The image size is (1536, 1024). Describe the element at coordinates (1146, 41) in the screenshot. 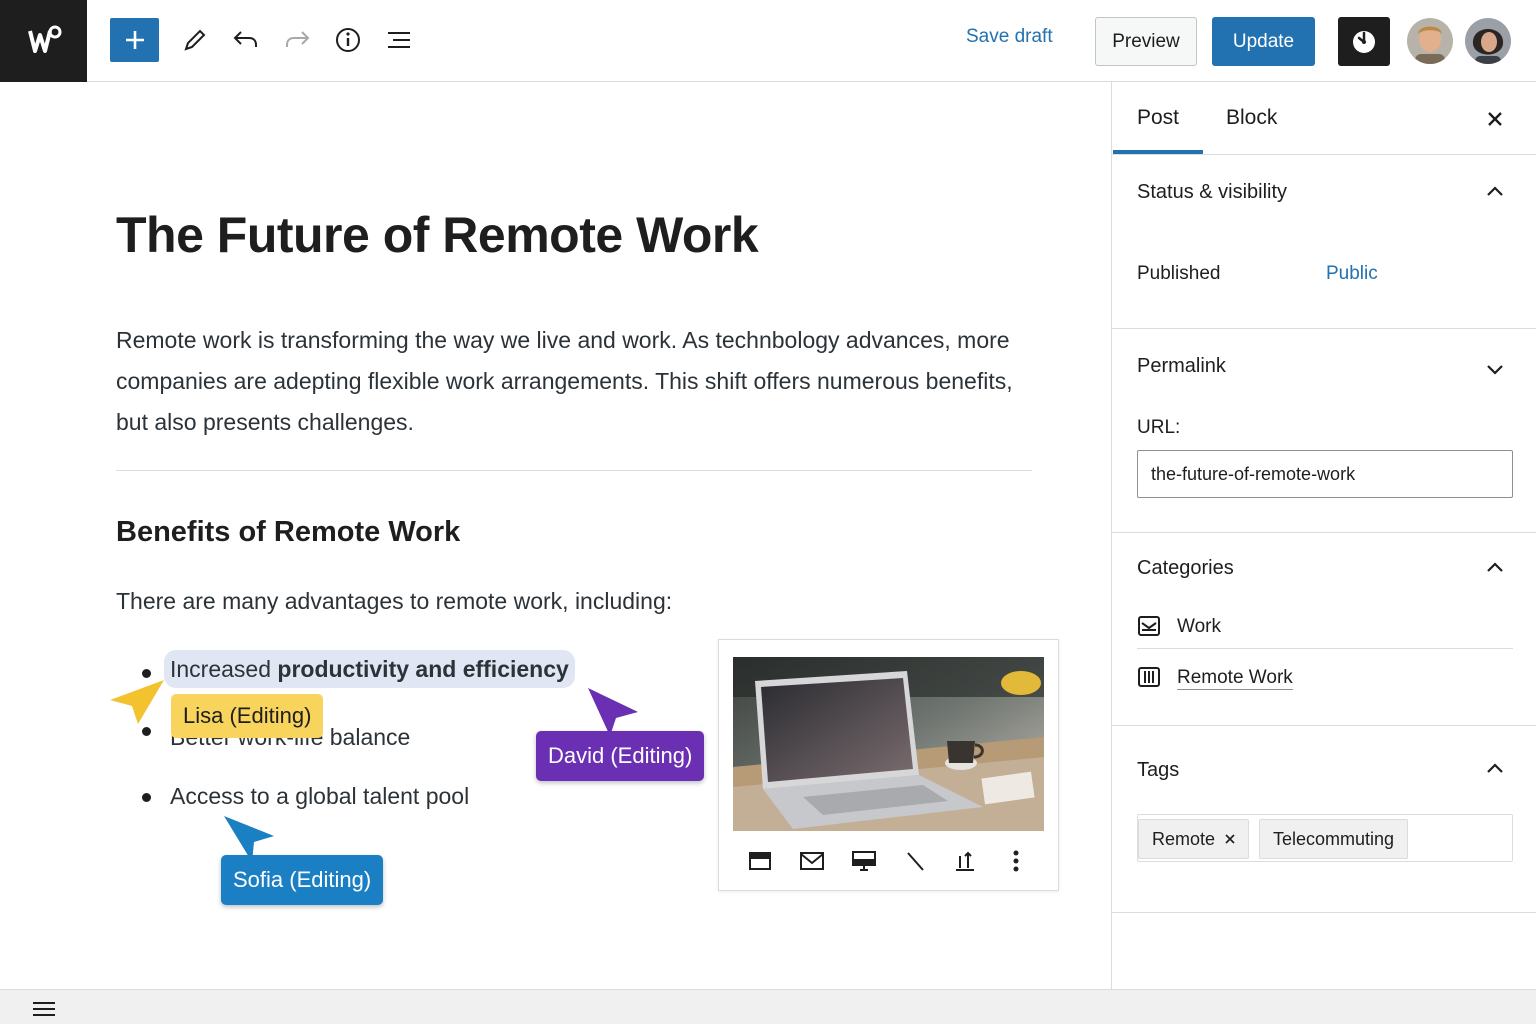

I see `preview-button: Preview` at that location.